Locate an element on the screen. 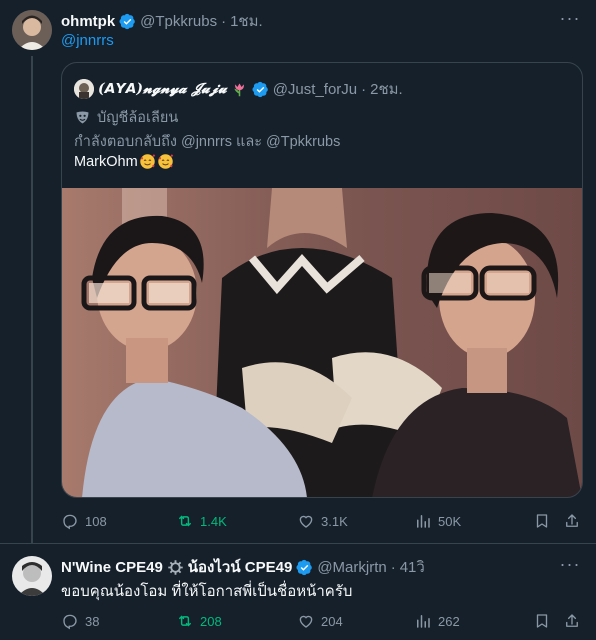 The height and width of the screenshot is (640, 596). views-count: 50K is located at coordinates (450, 521).